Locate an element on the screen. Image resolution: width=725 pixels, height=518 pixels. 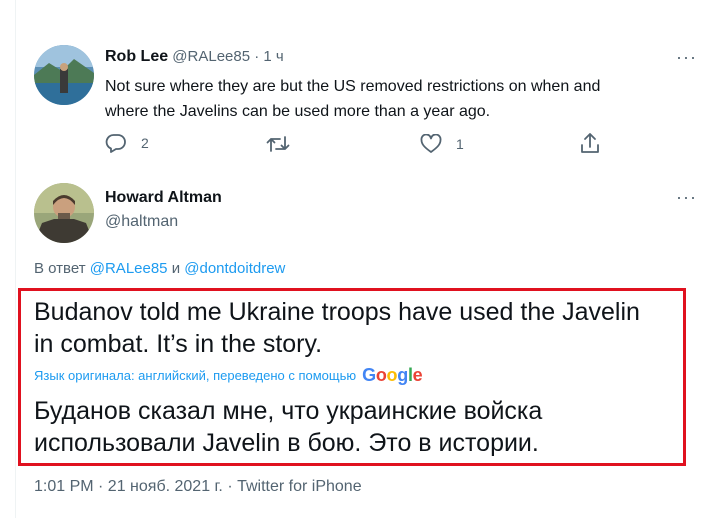
like-icon is located at coordinates (431, 143).